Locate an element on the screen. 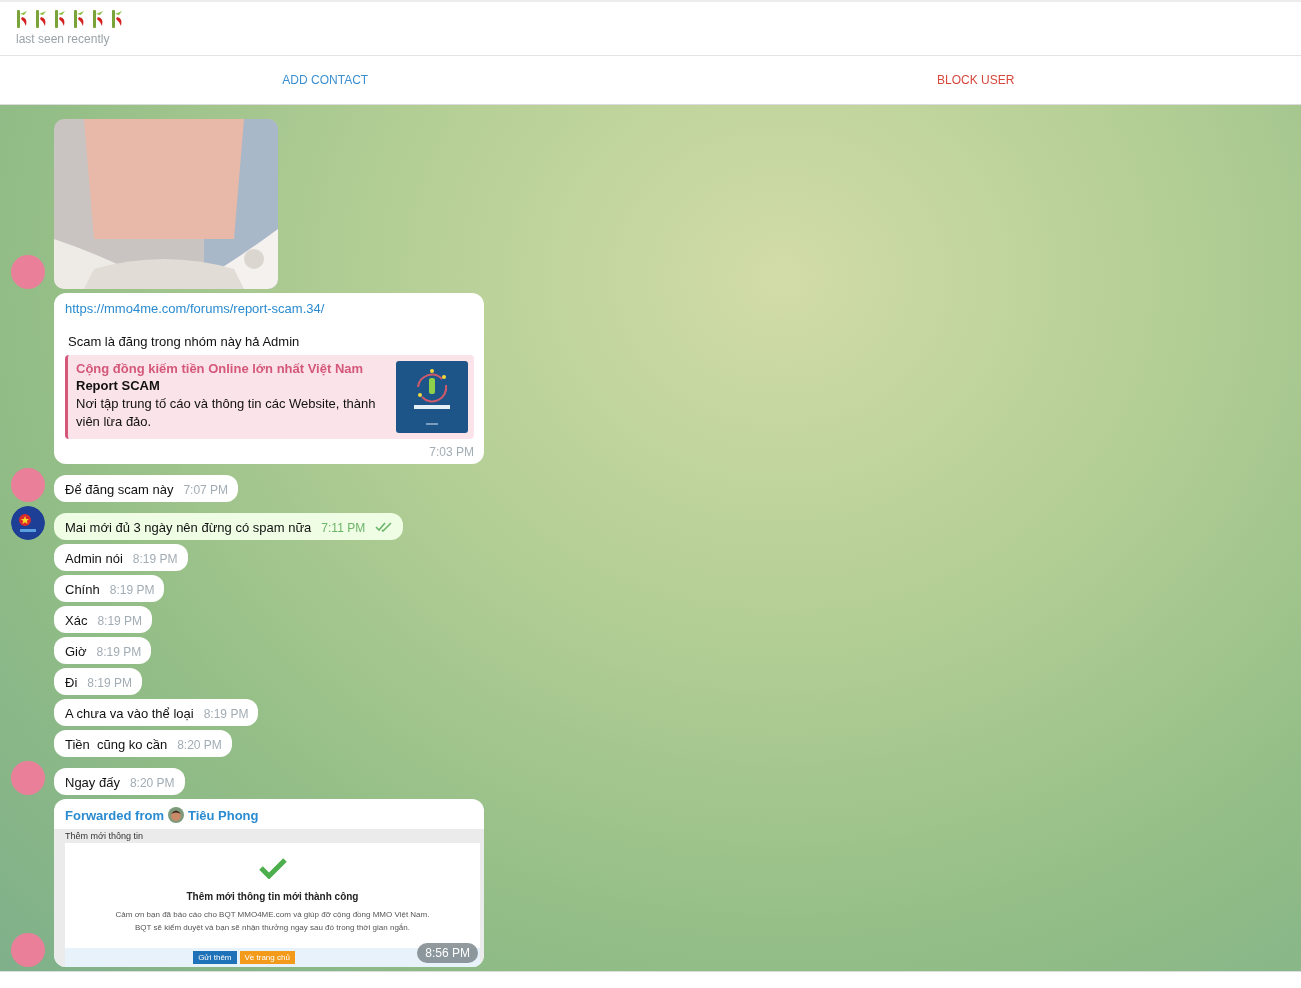  message-text: Giờ is located at coordinates (76, 651).